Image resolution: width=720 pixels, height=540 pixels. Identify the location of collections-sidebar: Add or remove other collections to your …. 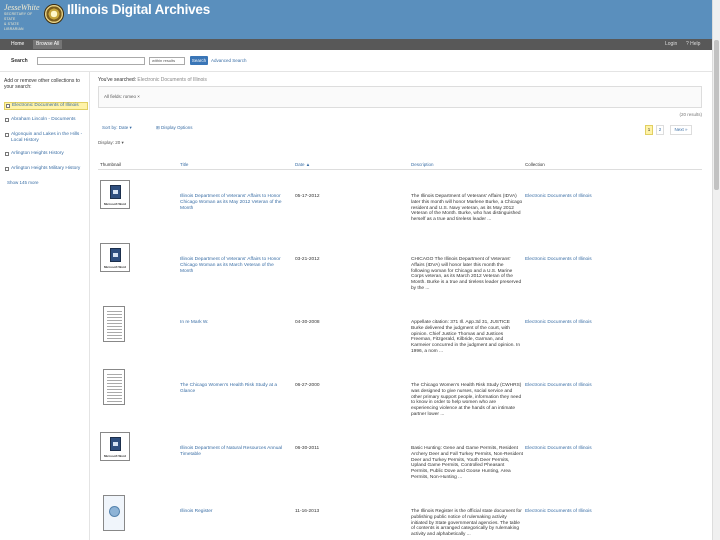
(45, 306).